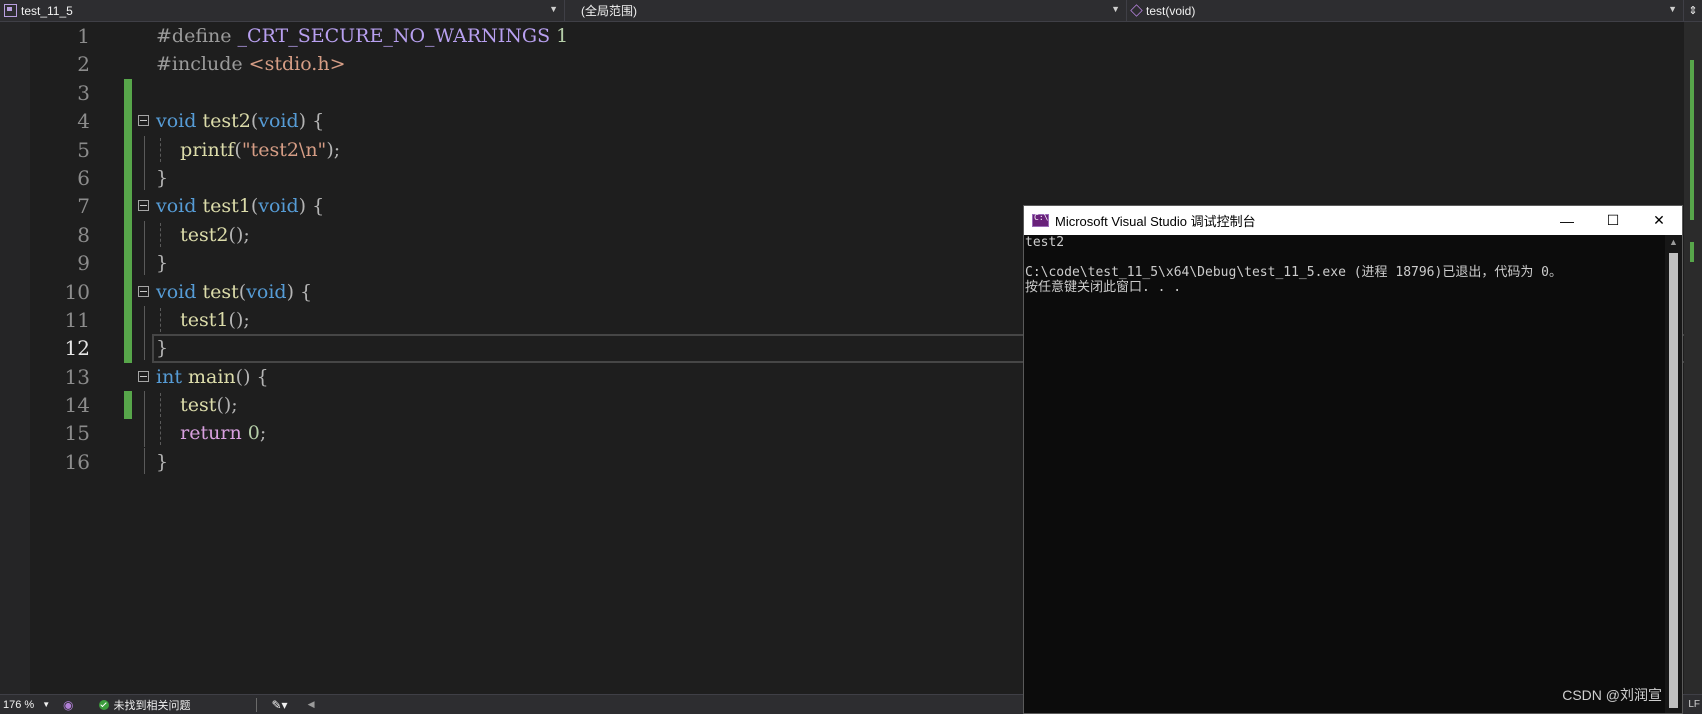 This screenshot has width=1702, height=714. What do you see at coordinates (1673, 242) in the screenshot?
I see `scroll-up-icon: ▲` at bounding box center [1673, 242].